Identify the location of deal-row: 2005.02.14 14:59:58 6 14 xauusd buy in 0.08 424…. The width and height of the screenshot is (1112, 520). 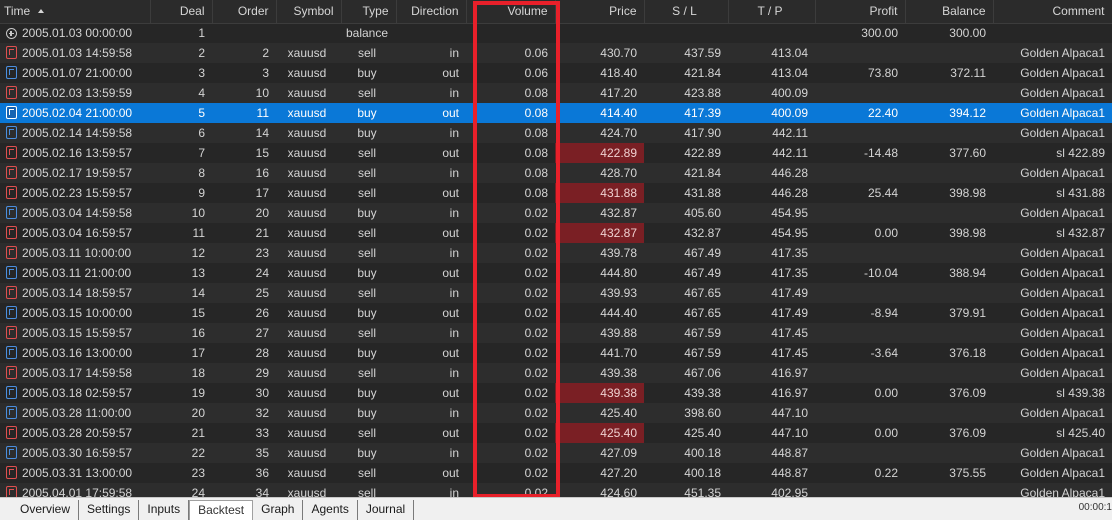
(556, 133).